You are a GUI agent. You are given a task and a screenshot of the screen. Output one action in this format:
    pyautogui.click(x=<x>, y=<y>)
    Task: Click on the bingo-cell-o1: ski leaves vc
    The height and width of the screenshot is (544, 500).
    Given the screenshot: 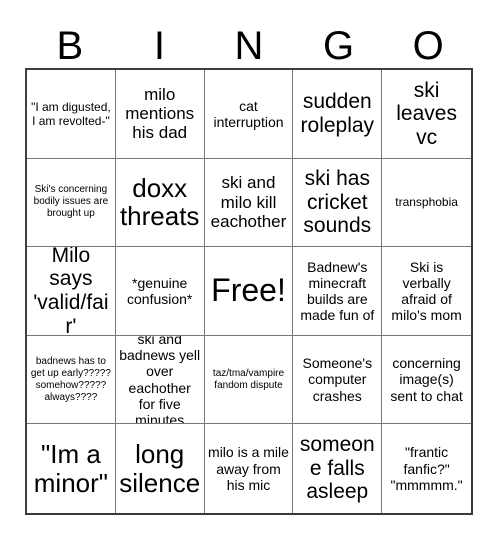 What is the action you would take?
    pyautogui.click(x=426, y=114)
    